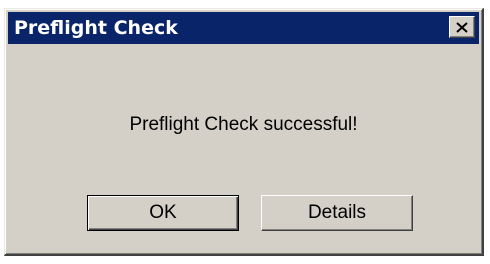 The width and height of the screenshot is (490, 264). I want to click on status-message: Preflight Check successful!, so click(243, 124).